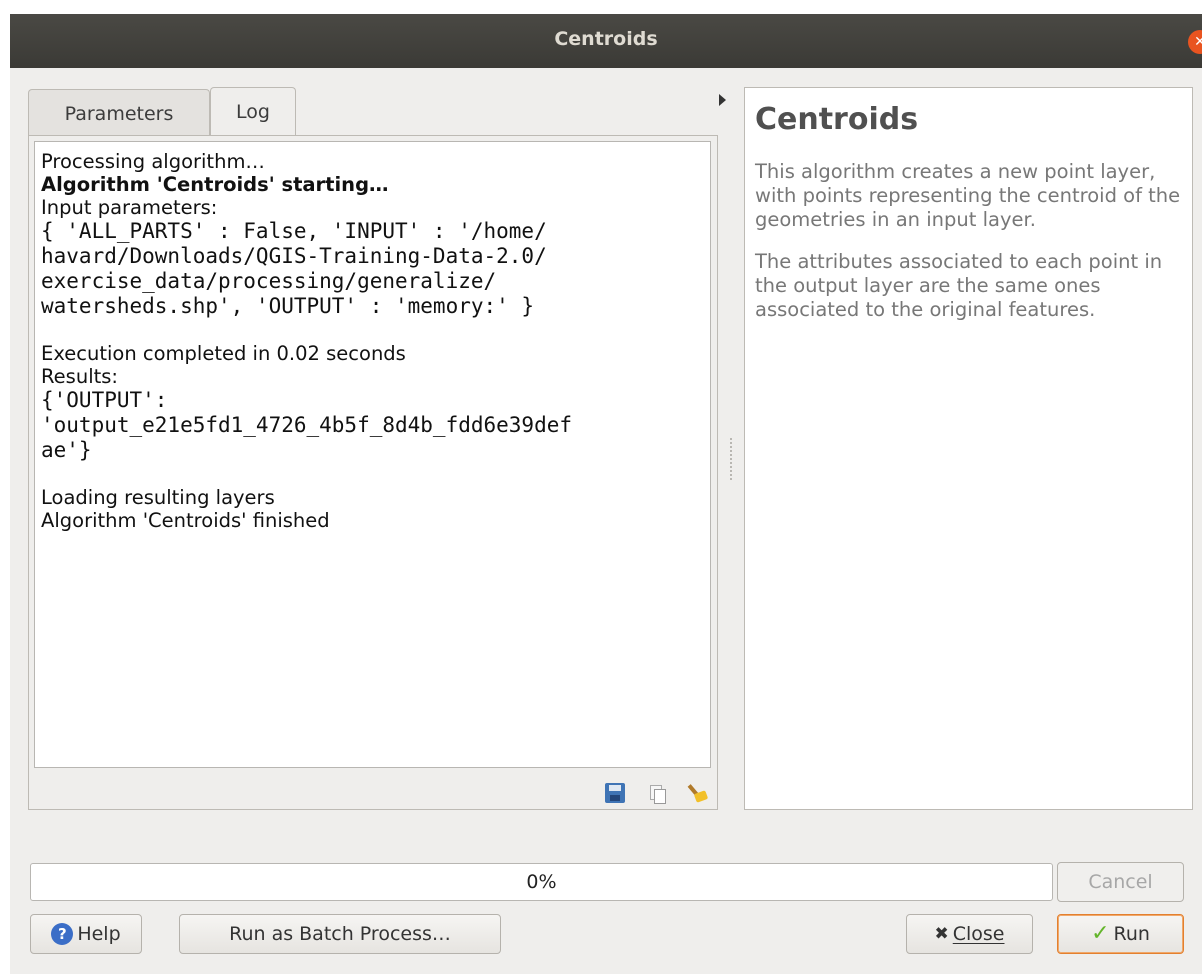 This screenshot has height=974, width=1202. What do you see at coordinates (99, 934) in the screenshot?
I see `help-label: Help` at bounding box center [99, 934].